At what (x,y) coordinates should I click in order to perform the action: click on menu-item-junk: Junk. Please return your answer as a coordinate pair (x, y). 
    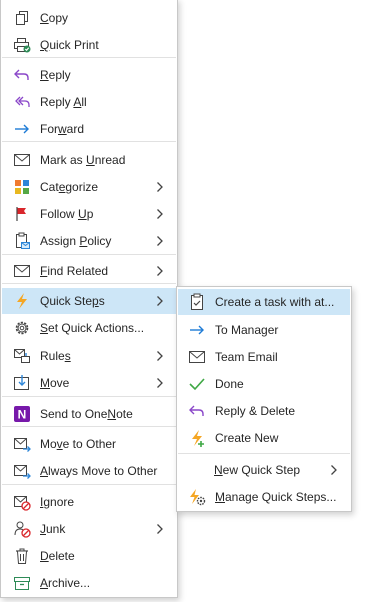
    Looking at the image, I should click on (89, 529).